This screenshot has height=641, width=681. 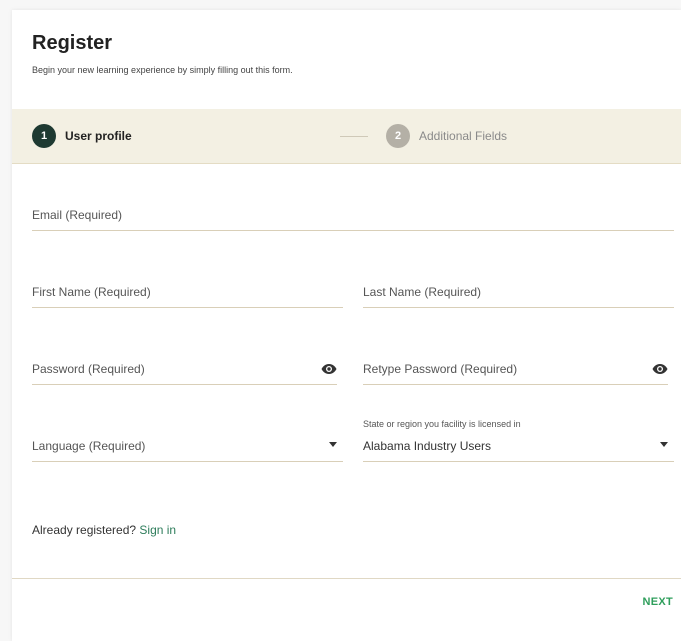 I want to click on step-number-badge: 1, so click(x=44, y=136).